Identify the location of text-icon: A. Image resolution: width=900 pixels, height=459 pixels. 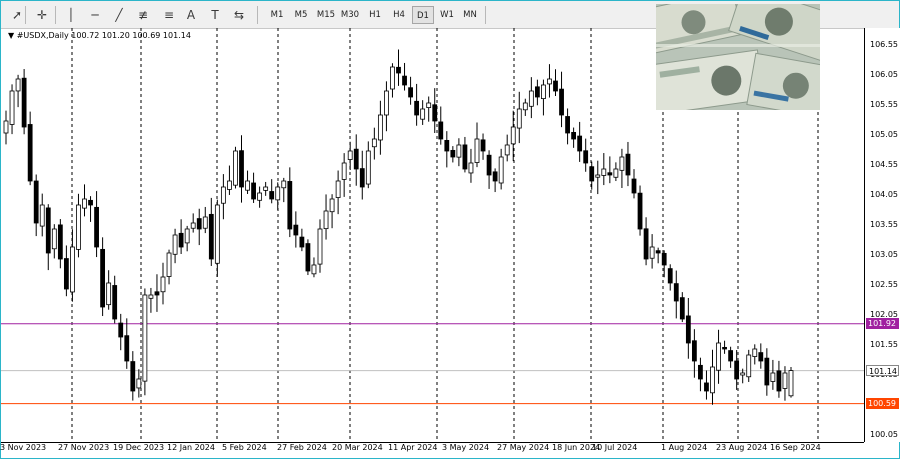
(191, 15).